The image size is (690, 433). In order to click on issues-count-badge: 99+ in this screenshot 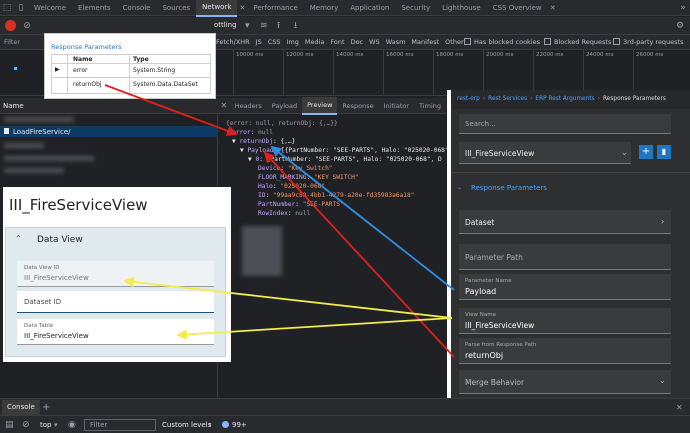, I will do `click(239, 425)`.